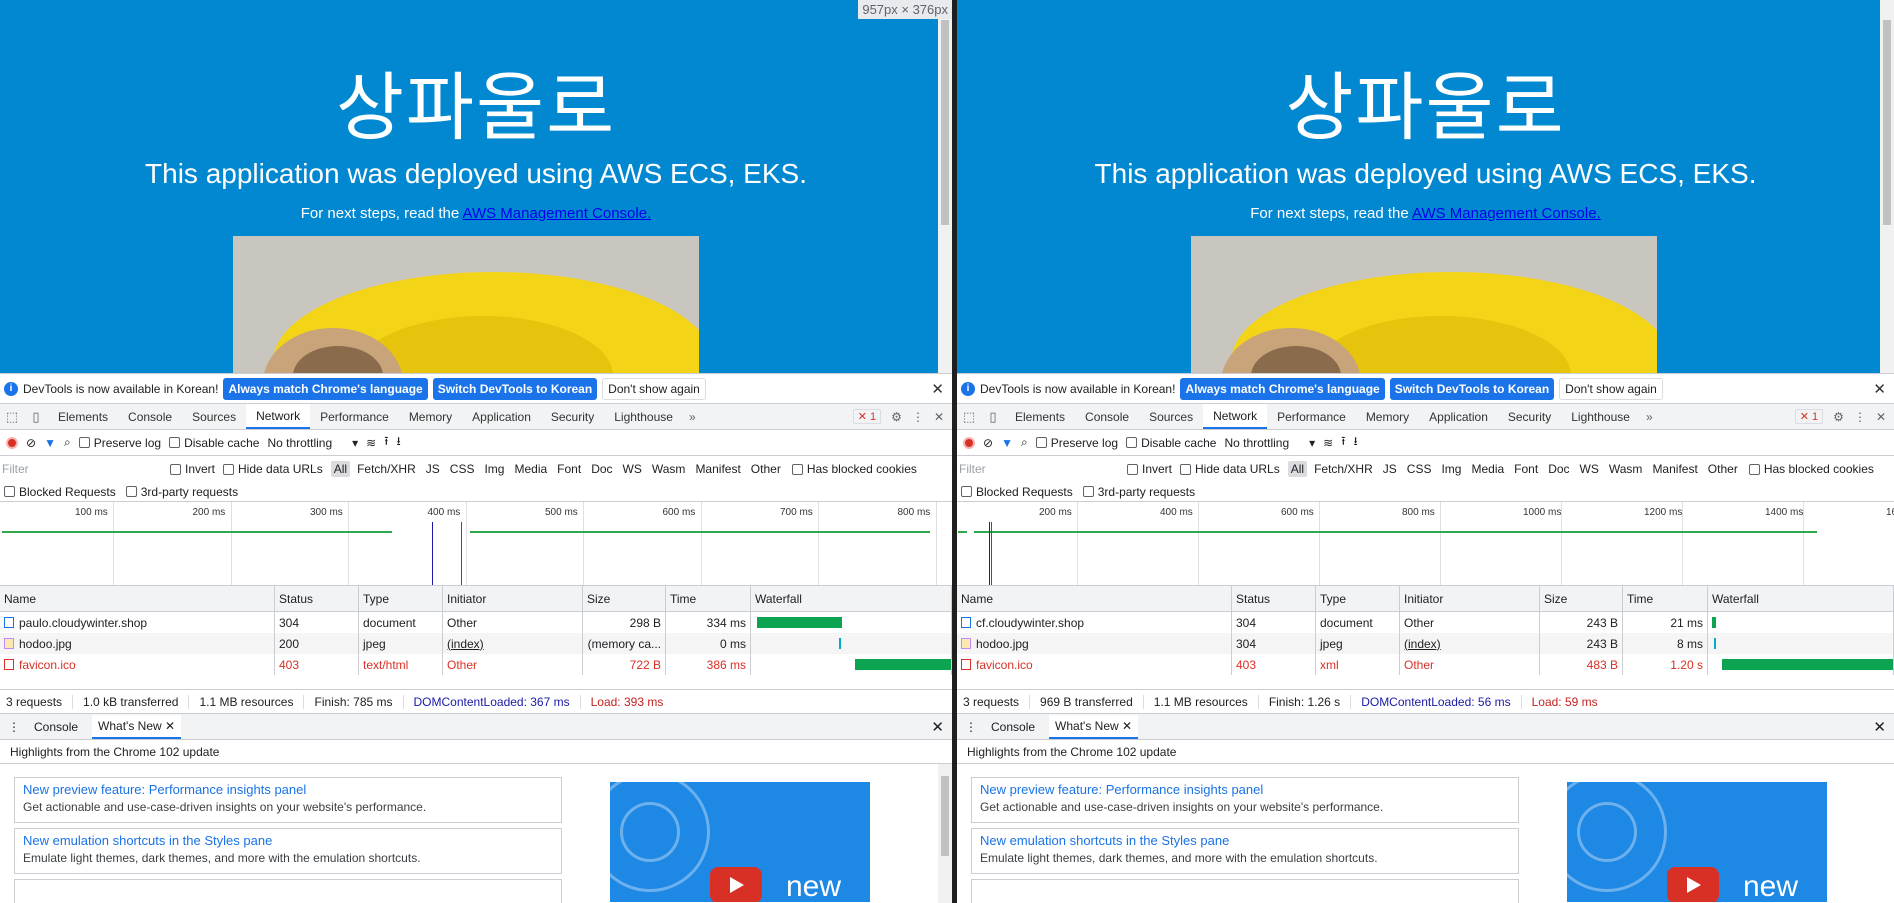 The image size is (1894, 903). What do you see at coordinates (1451, 469) in the screenshot?
I see `filter-type-img: Img` at bounding box center [1451, 469].